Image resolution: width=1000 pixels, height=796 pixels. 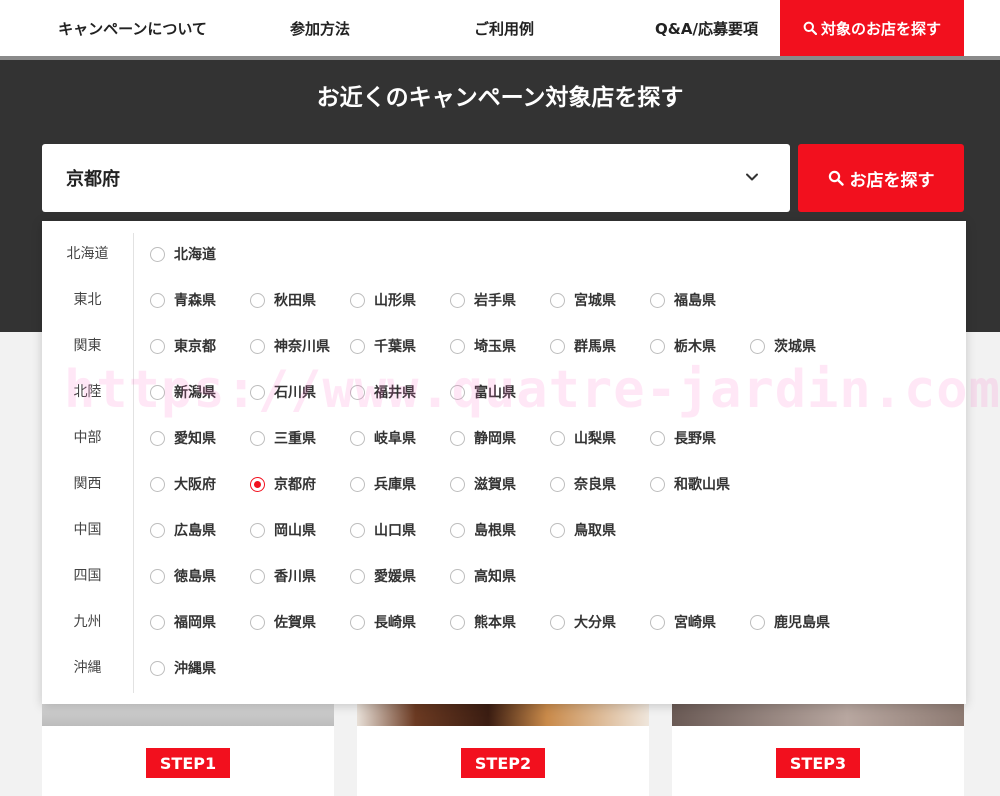 What do you see at coordinates (583, 622) in the screenshot?
I see `prefecture-option: 大分県` at bounding box center [583, 622].